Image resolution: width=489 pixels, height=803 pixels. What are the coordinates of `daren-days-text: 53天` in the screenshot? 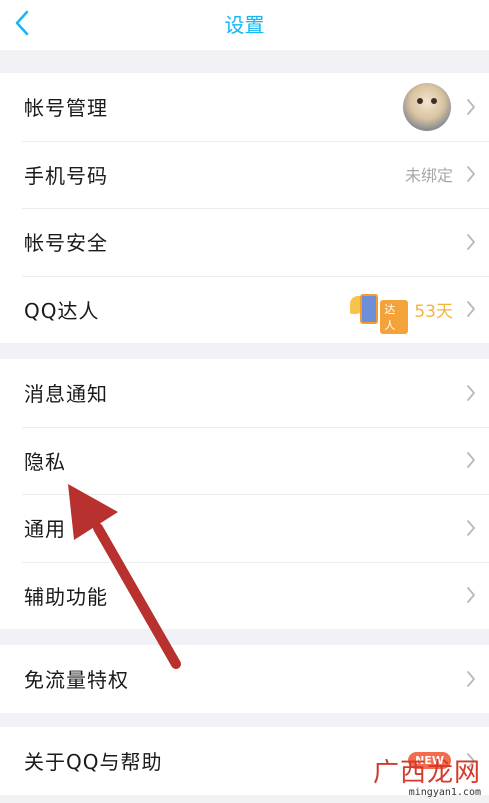 It's located at (433, 311).